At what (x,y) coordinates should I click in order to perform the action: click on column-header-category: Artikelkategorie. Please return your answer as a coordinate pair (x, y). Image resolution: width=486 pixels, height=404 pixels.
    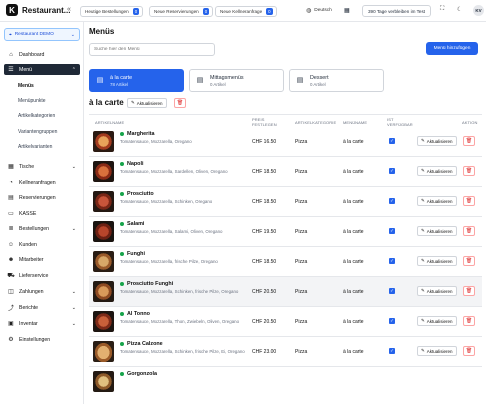
    Looking at the image, I should click on (316, 122).